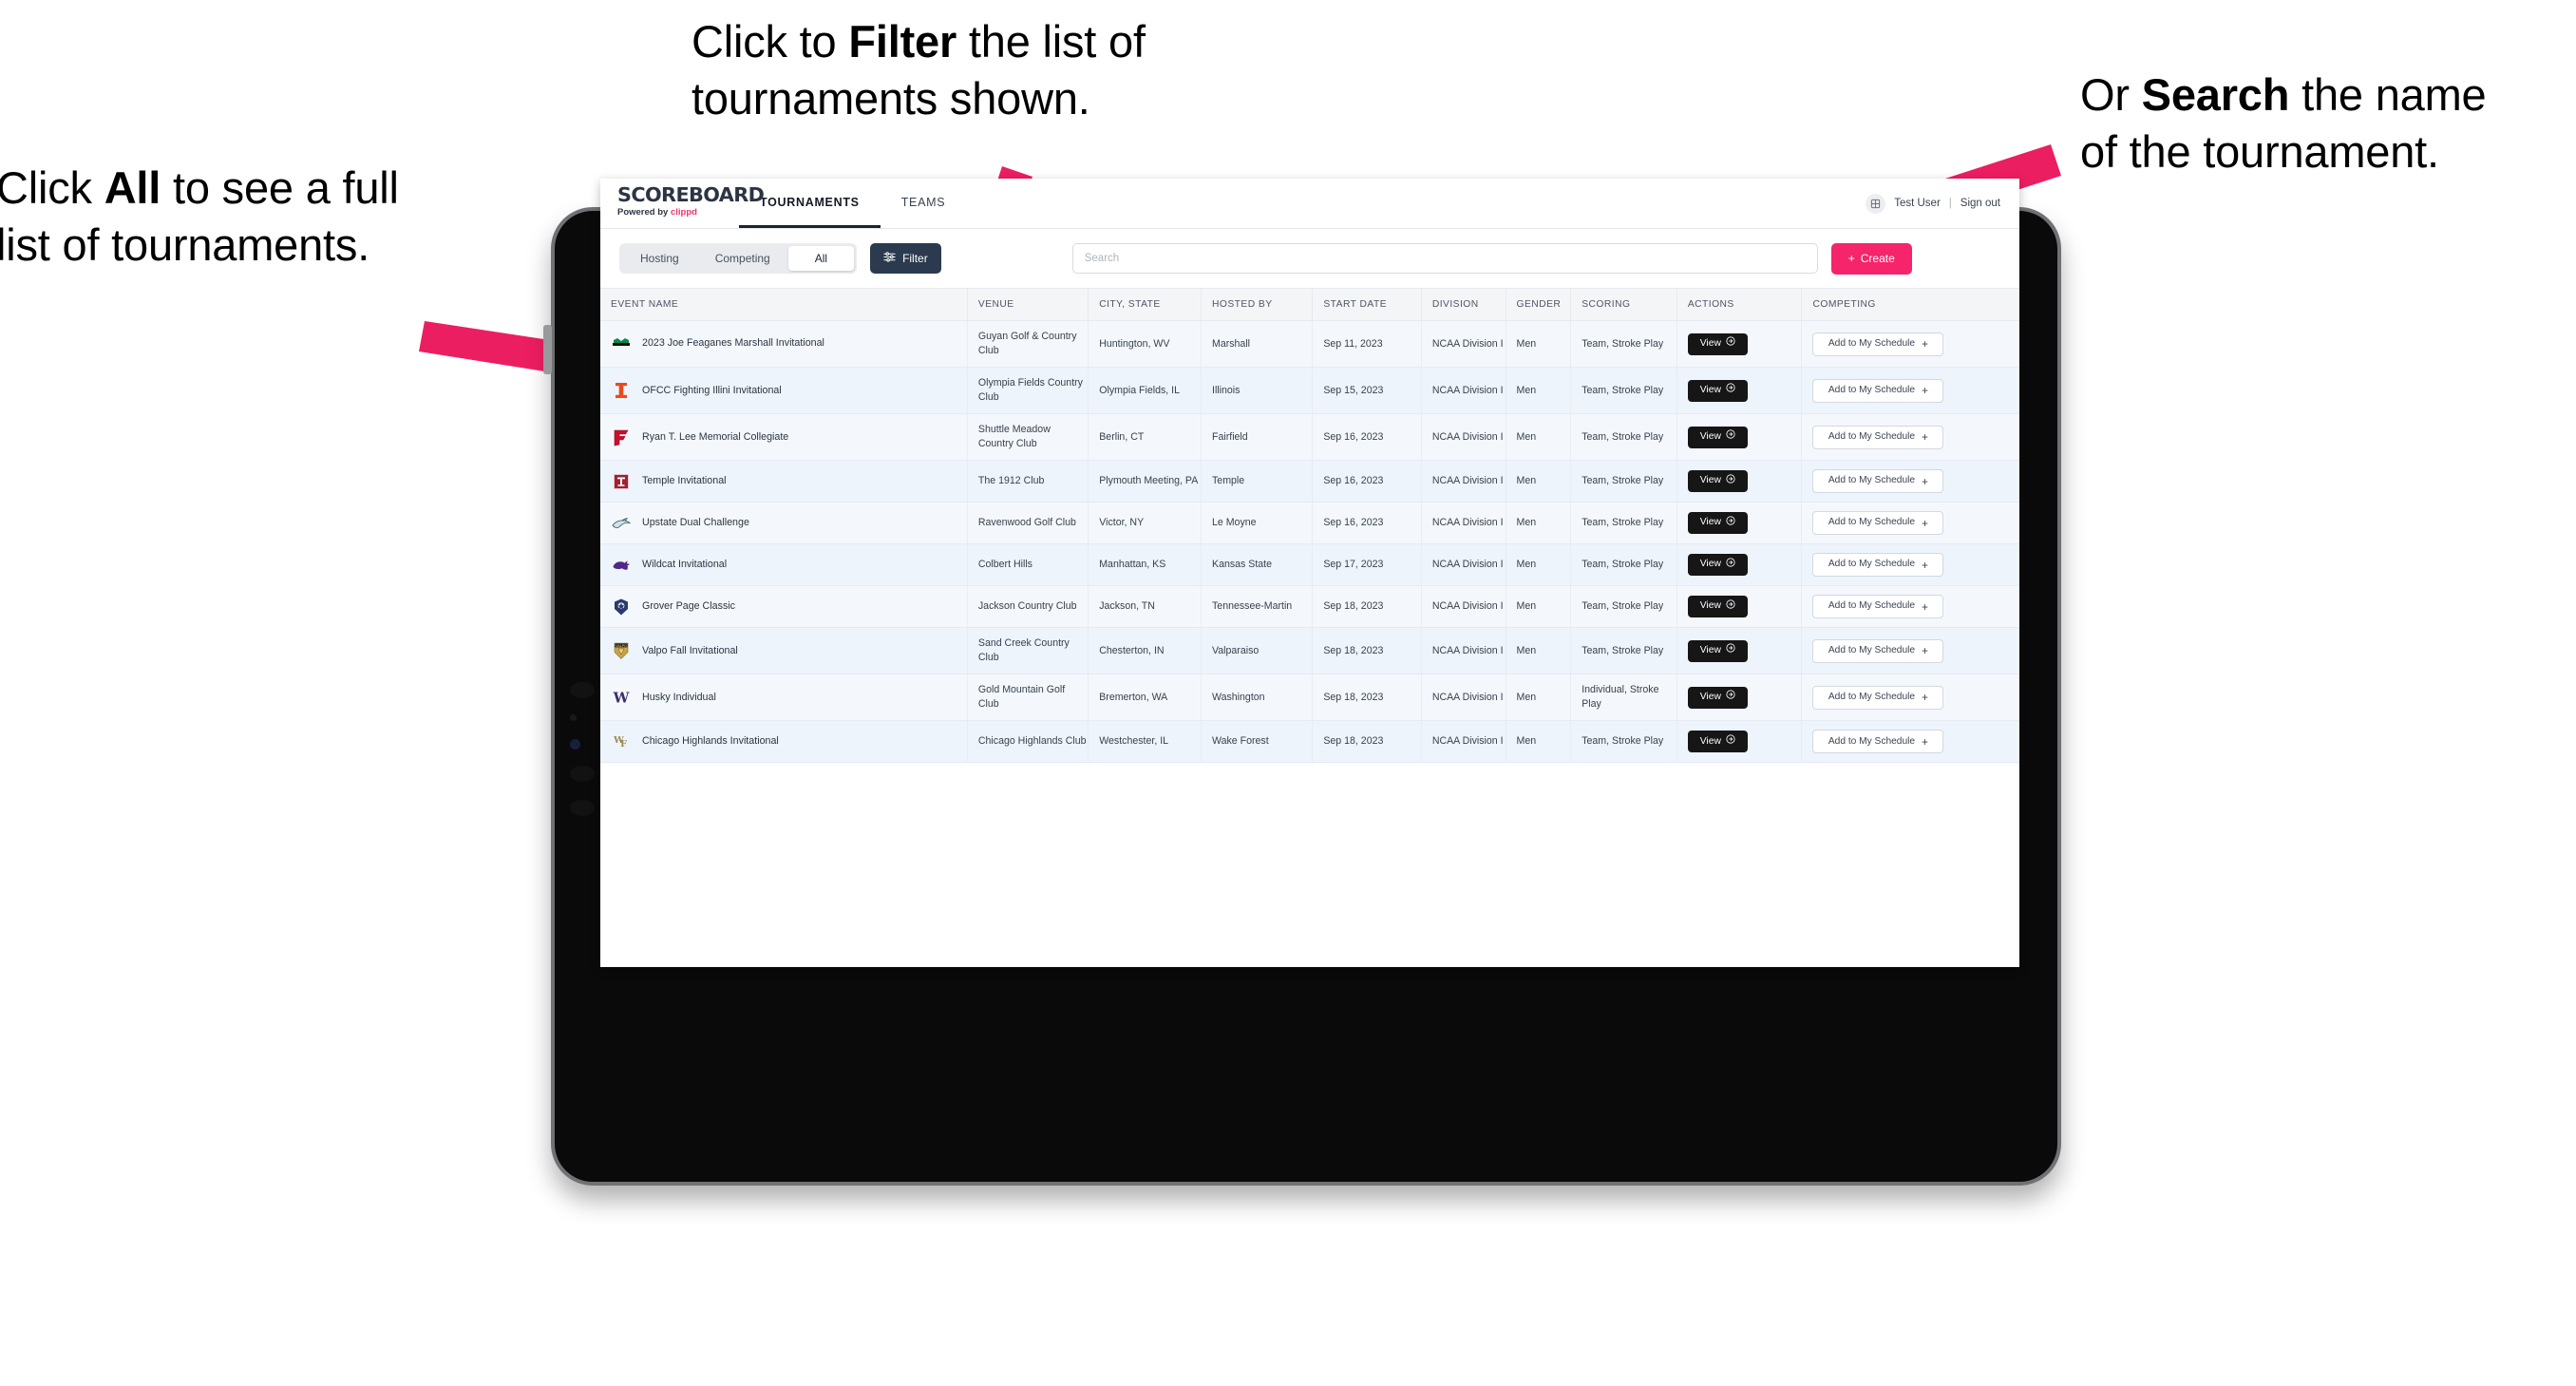 The width and height of the screenshot is (2576, 1386). What do you see at coordinates (710, 741) in the screenshot?
I see `event-name-label: Chicago Highlands Invitational` at bounding box center [710, 741].